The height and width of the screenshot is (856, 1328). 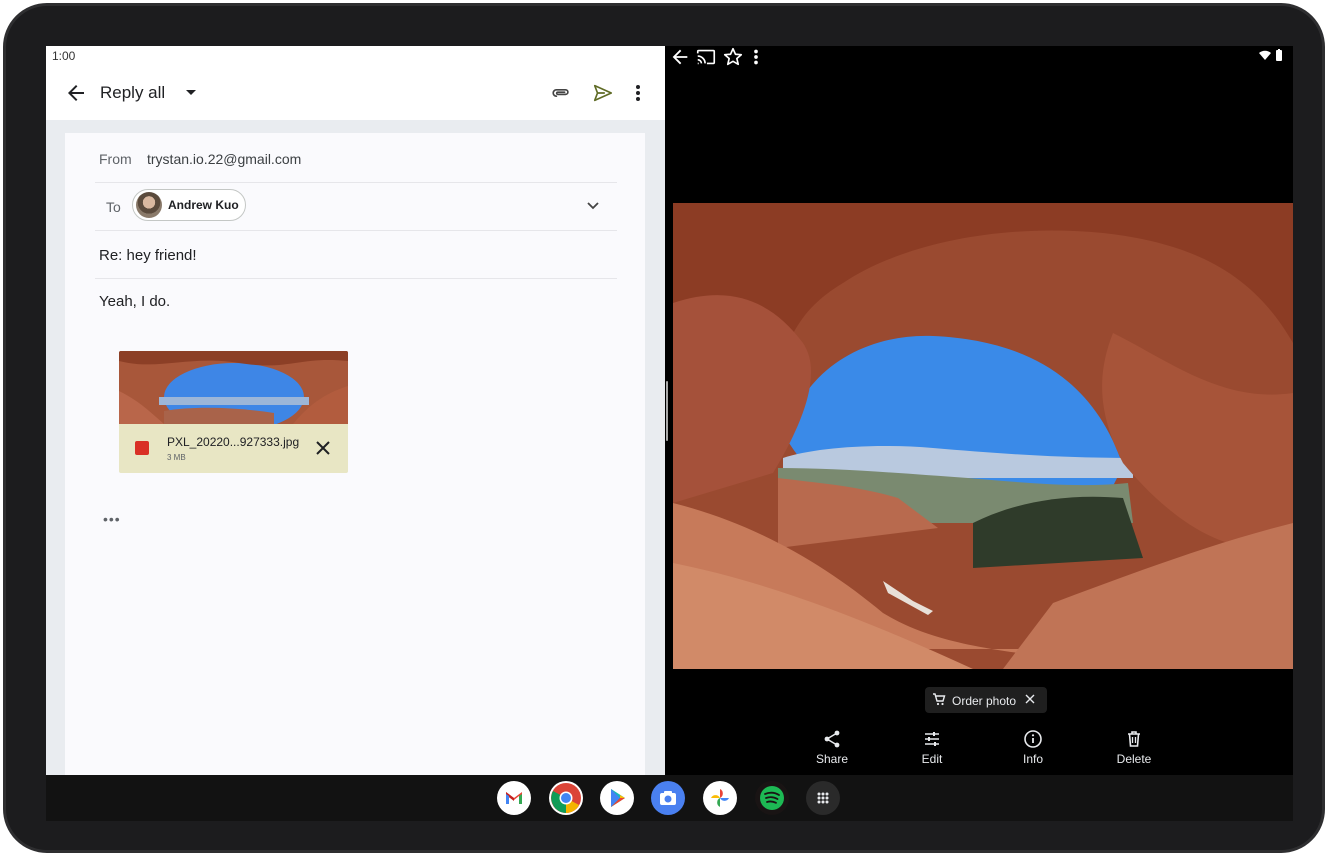 What do you see at coordinates (667, 411) in the screenshot?
I see `split-handle` at bounding box center [667, 411].